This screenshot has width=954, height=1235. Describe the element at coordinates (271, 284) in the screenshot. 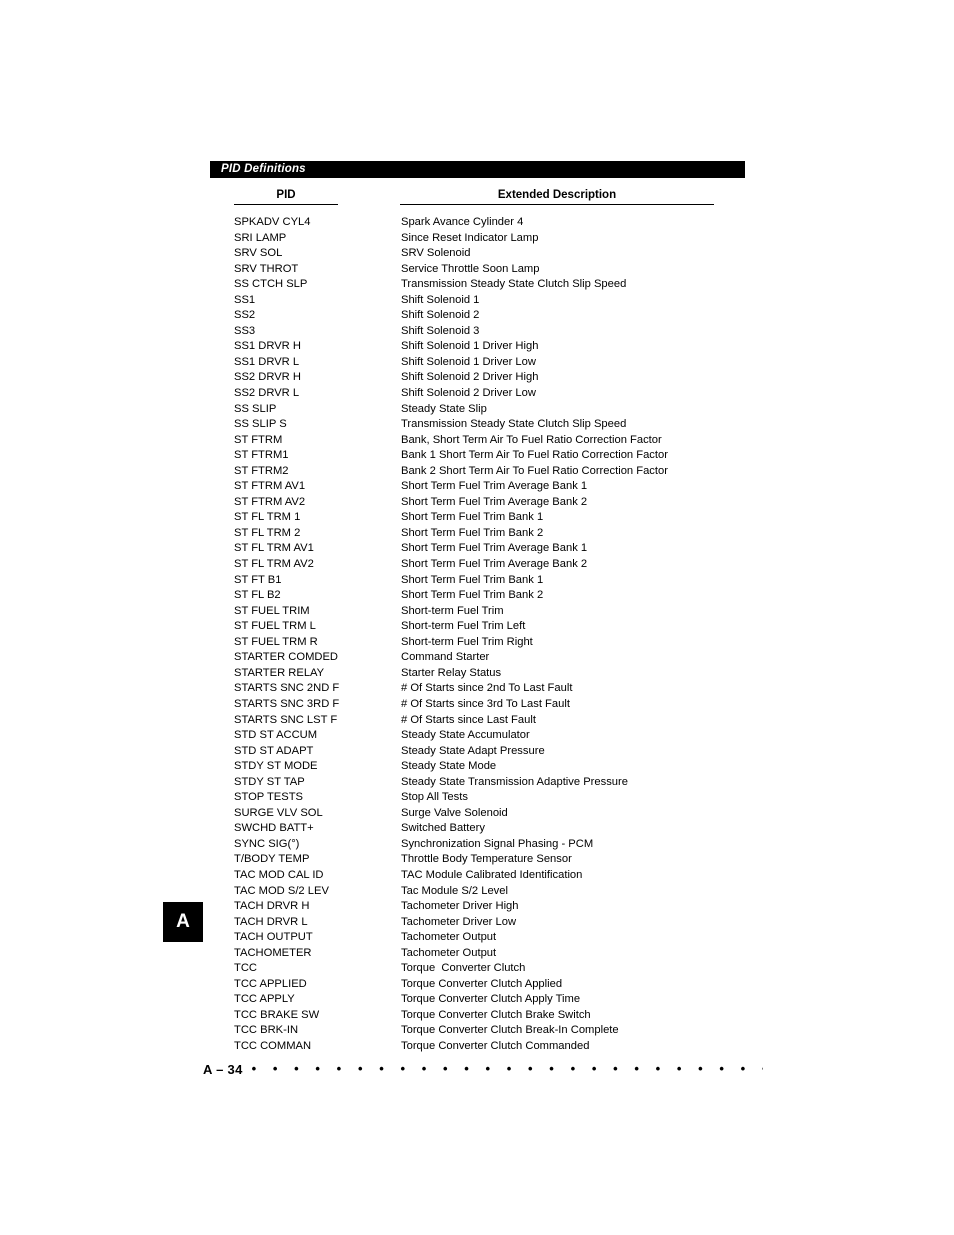

I see `cell-pid: SS CTCH SLP` at that location.